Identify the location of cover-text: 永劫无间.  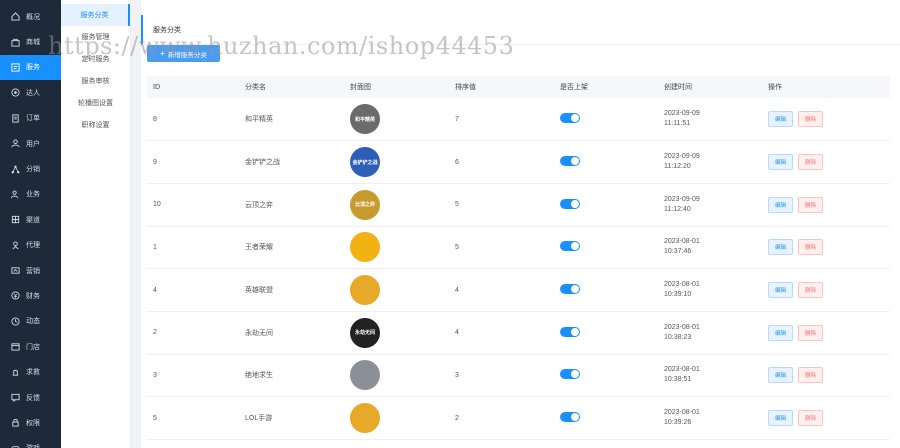
(364, 333).